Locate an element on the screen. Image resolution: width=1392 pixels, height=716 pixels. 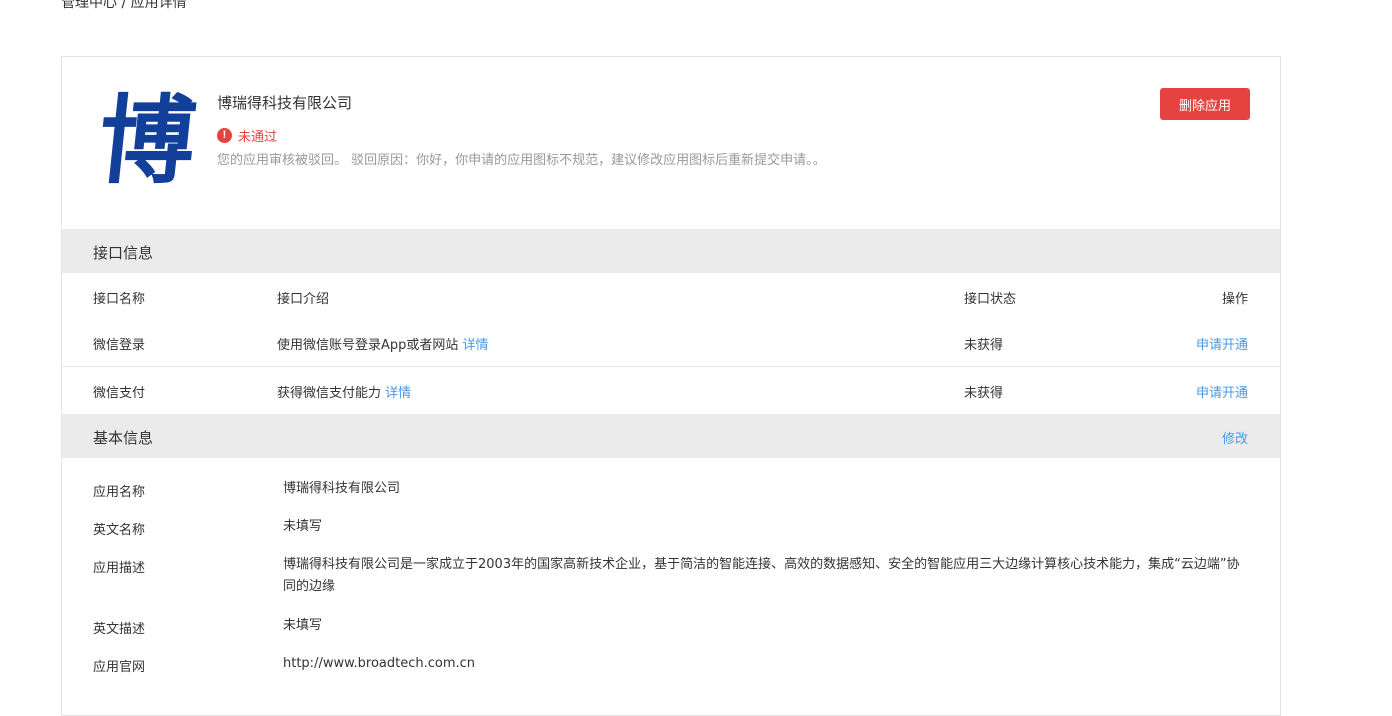
row-divider is located at coordinates (671, 366).